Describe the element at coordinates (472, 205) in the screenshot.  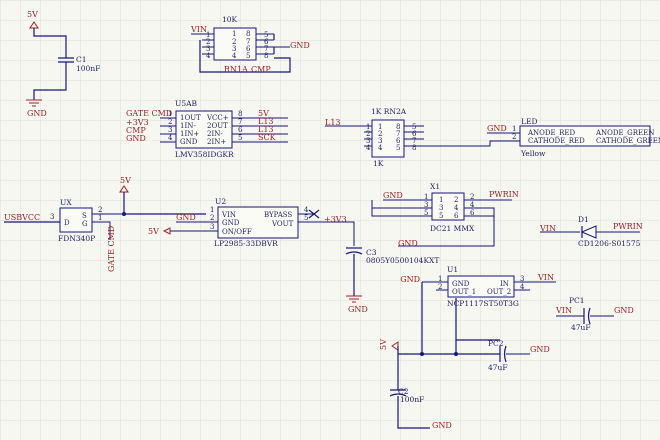
I see `x1-pin-4: 4` at that location.